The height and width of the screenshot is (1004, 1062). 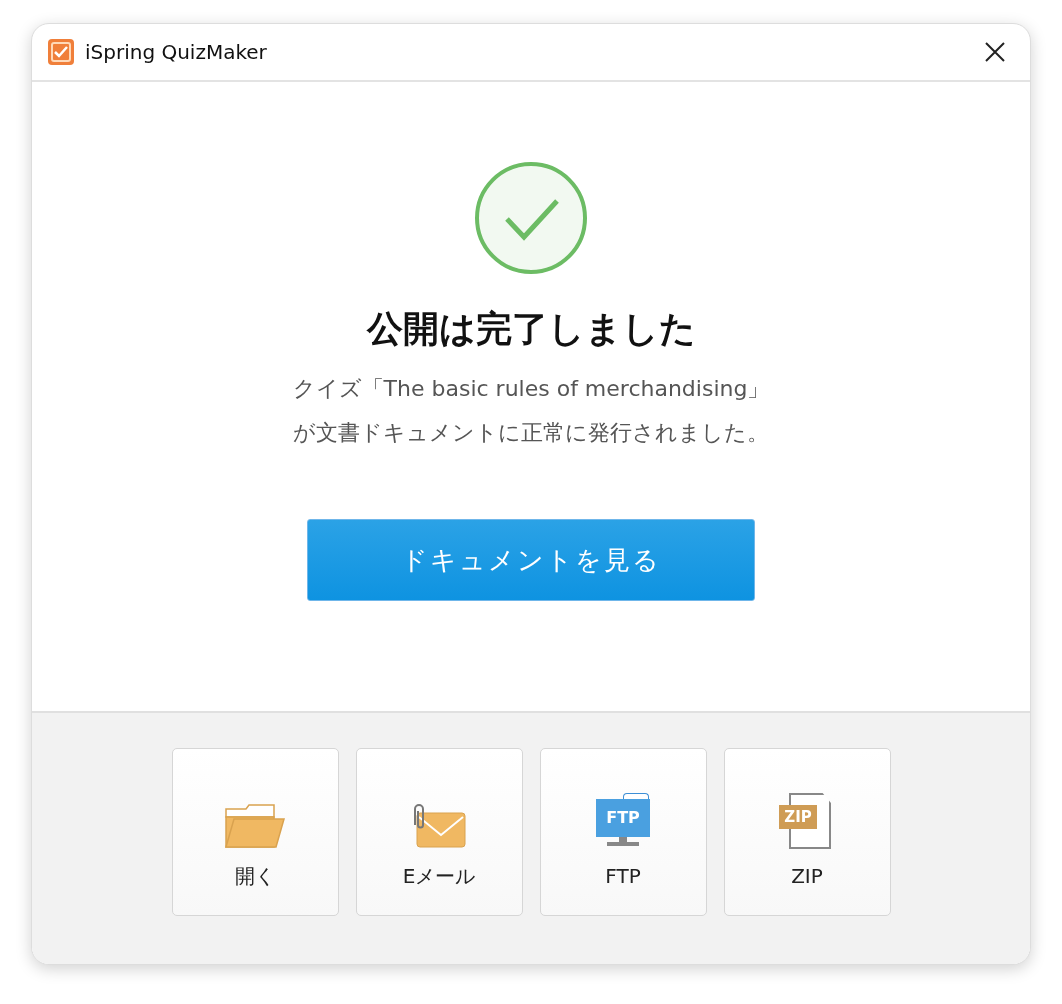 I want to click on status-message: が文書ドキュメントに正常に発行されました。, so click(x=531, y=433).